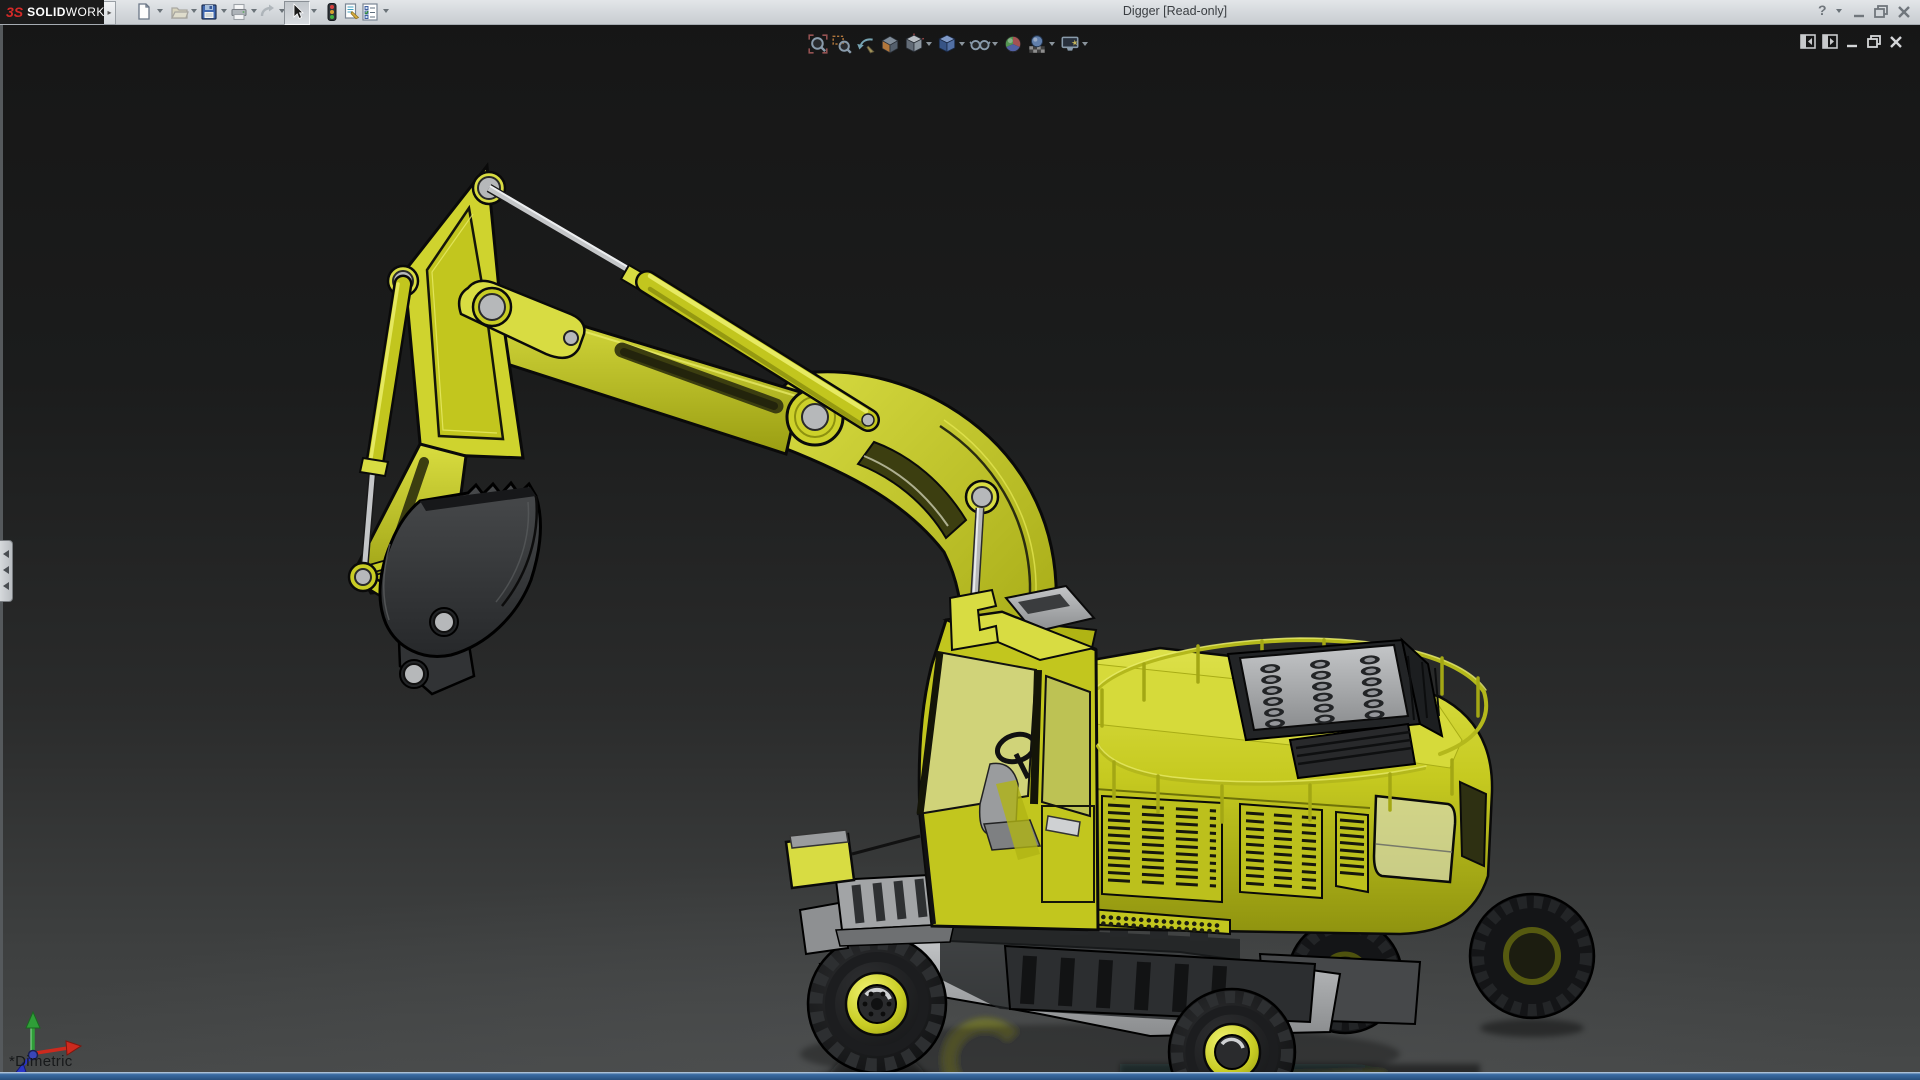 The image size is (1920, 1080). Describe the element at coordinates (370, 12) in the screenshot. I see `options-icon` at that location.